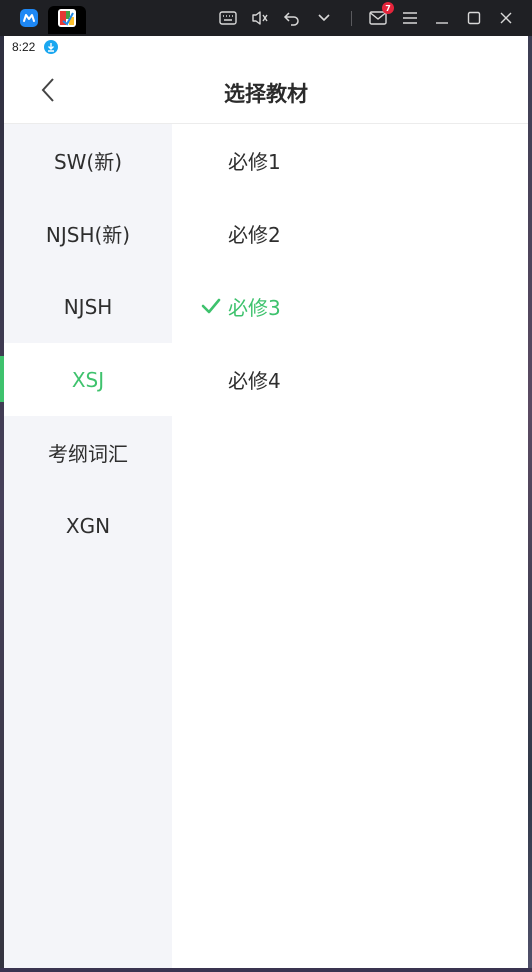 The height and width of the screenshot is (972, 532). I want to click on sidebar-item-label: NJSH, so click(88, 306).